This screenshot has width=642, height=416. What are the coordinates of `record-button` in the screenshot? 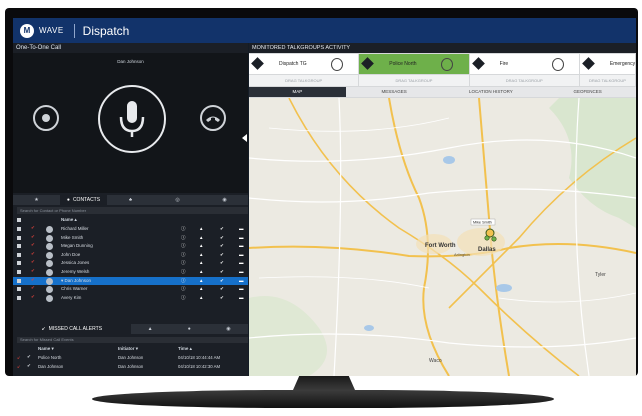 It's located at (46, 118).